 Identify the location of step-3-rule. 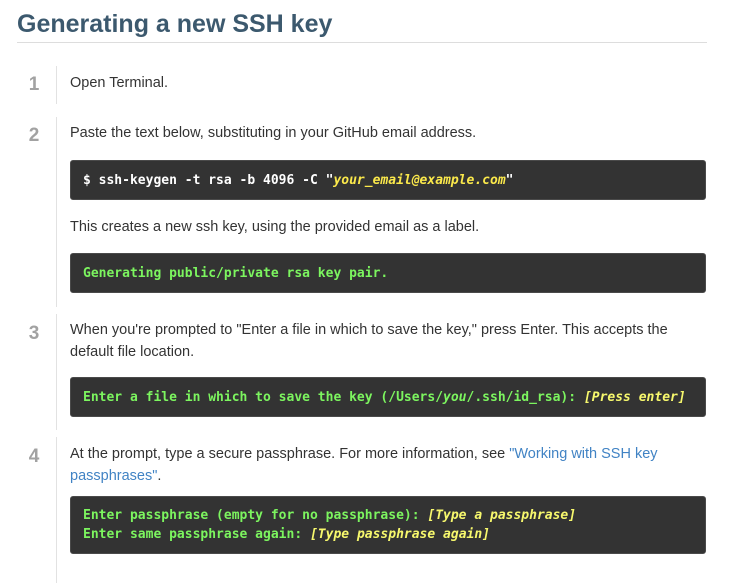
(56, 372).